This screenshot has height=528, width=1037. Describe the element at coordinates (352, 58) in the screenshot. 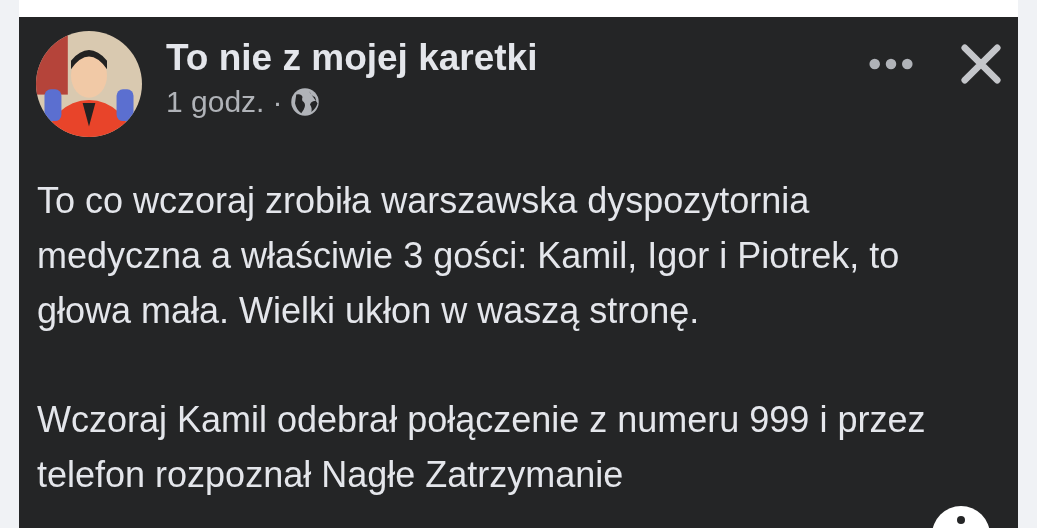

I see `author-name: To nie z mojej karetki` at that location.